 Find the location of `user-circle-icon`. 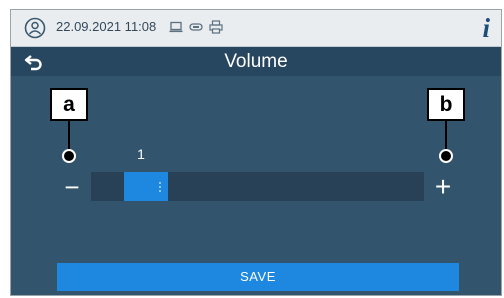

user-circle-icon is located at coordinates (35, 28).